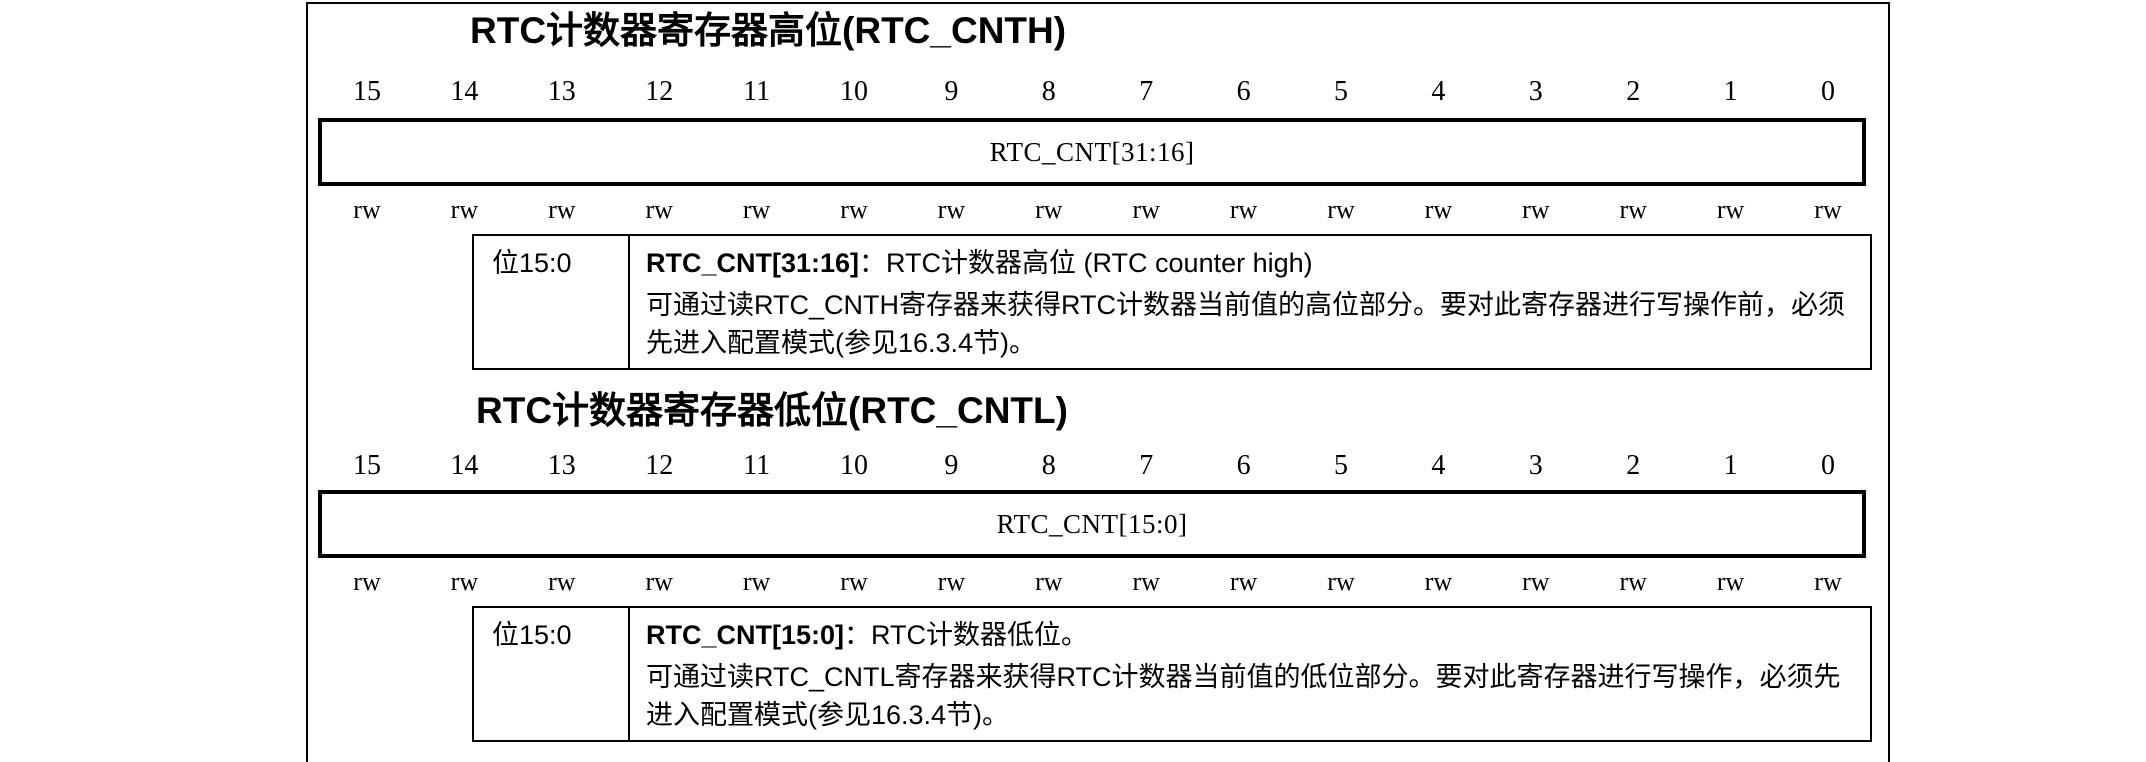 The width and height of the screenshot is (2146, 762). What do you see at coordinates (1438, 465) in the screenshot?
I see `cntl-bit-number-11: 4` at bounding box center [1438, 465].